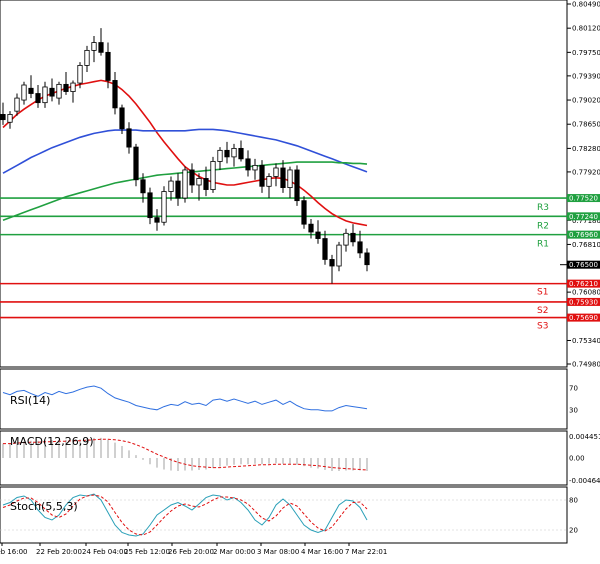  I want to click on macd-label: MACD(12,26,9), so click(52, 441).